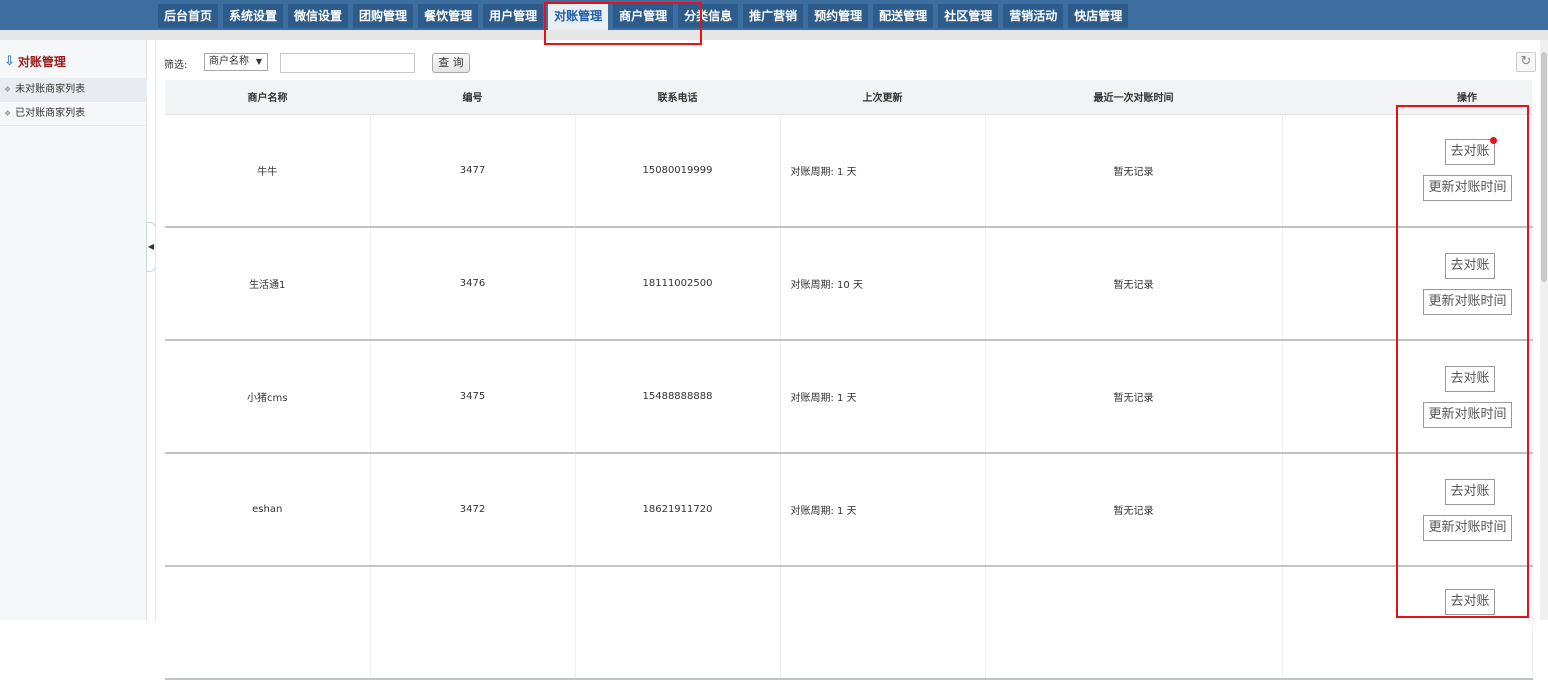 This screenshot has width=1548, height=680. What do you see at coordinates (1033, 16) in the screenshot?
I see `tab-marketing: 营销活动` at bounding box center [1033, 16].